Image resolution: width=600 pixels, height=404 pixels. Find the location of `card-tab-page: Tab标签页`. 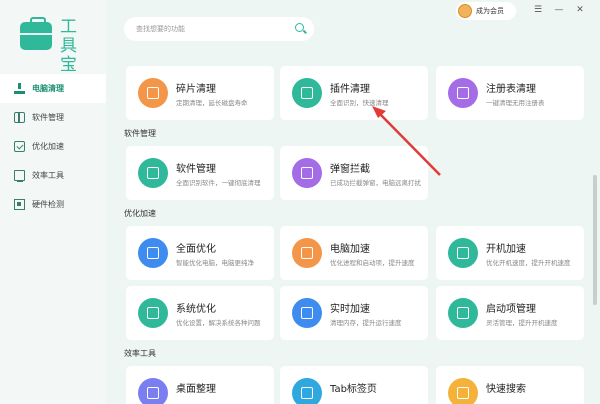

card-tab-page: Tab标签页 is located at coordinates (354, 385).